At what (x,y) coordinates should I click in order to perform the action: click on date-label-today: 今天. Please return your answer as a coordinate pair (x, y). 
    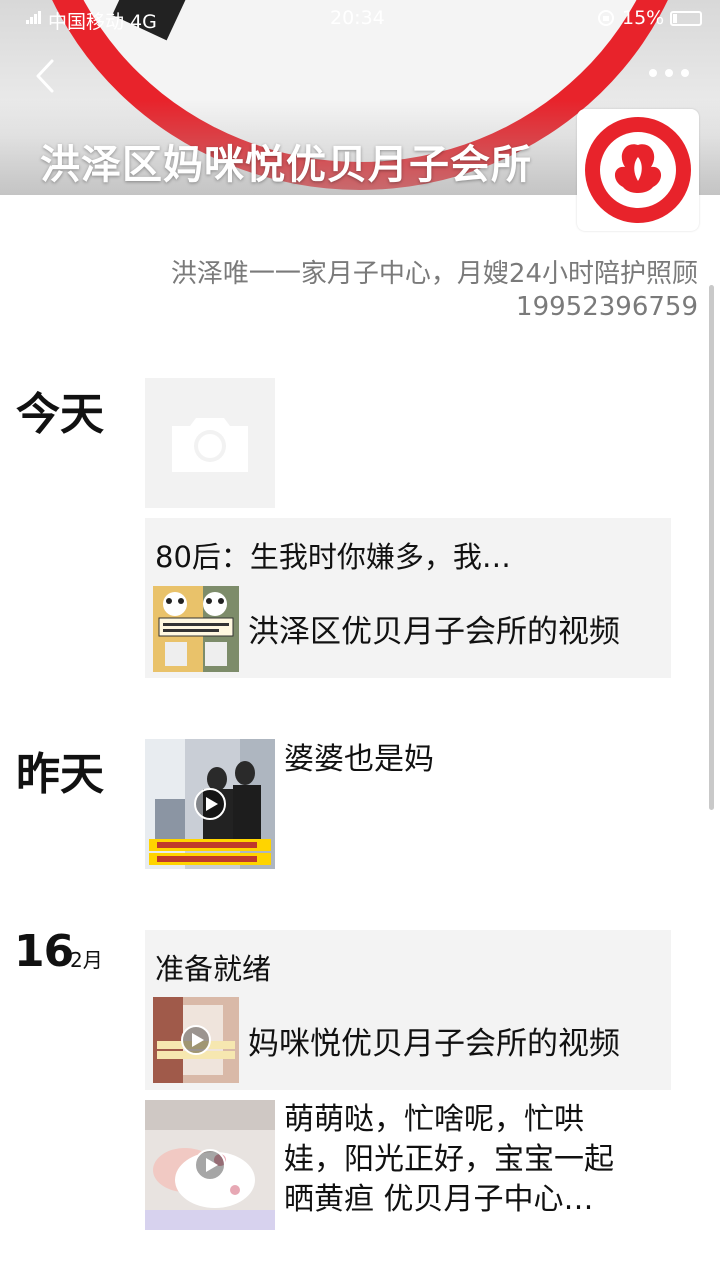
    Looking at the image, I should click on (60, 414).